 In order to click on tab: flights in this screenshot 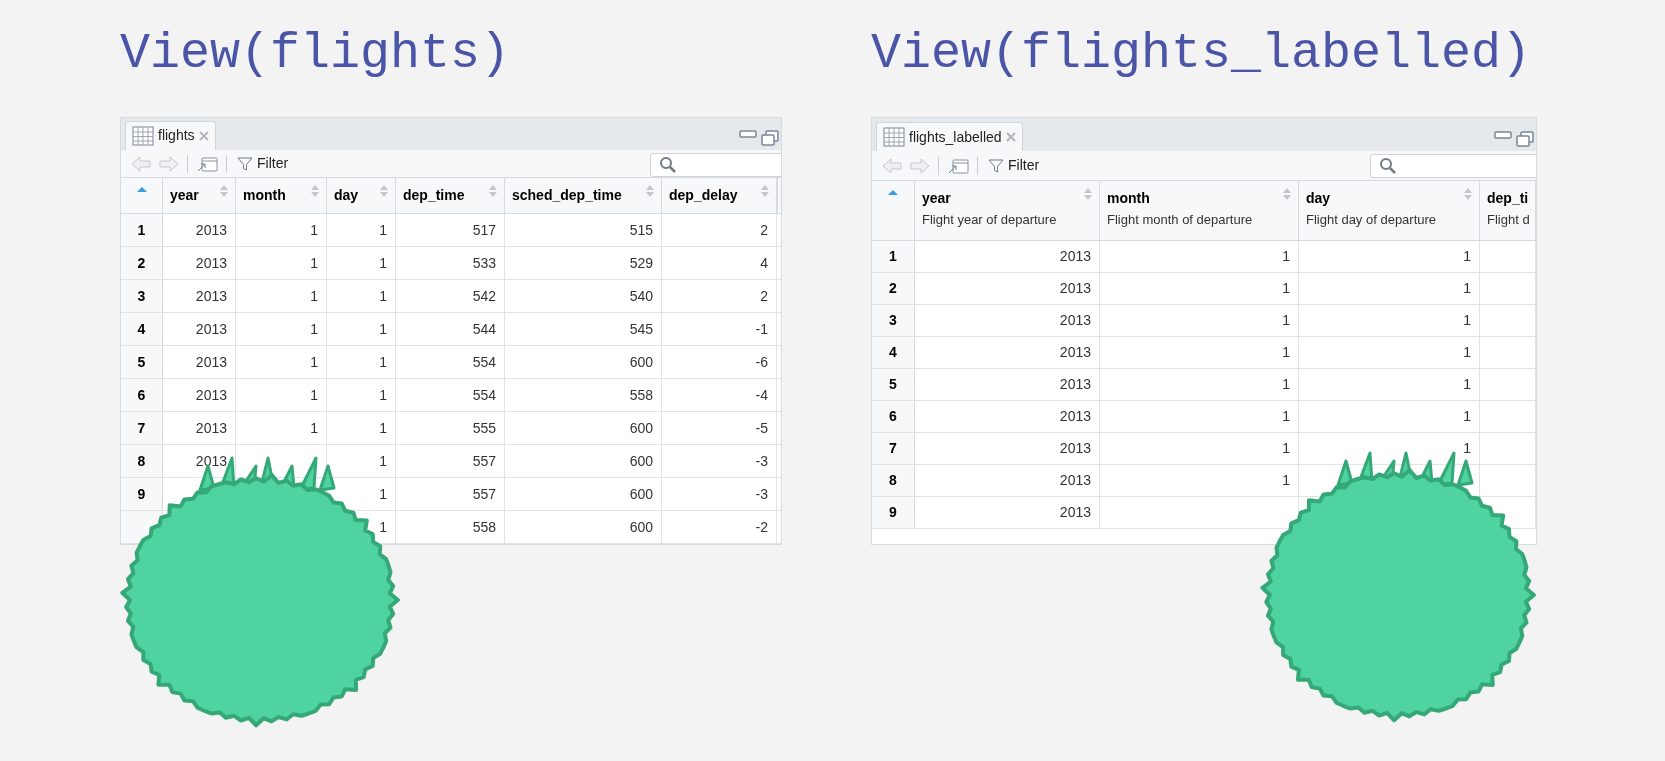, I will do `click(170, 135)`.